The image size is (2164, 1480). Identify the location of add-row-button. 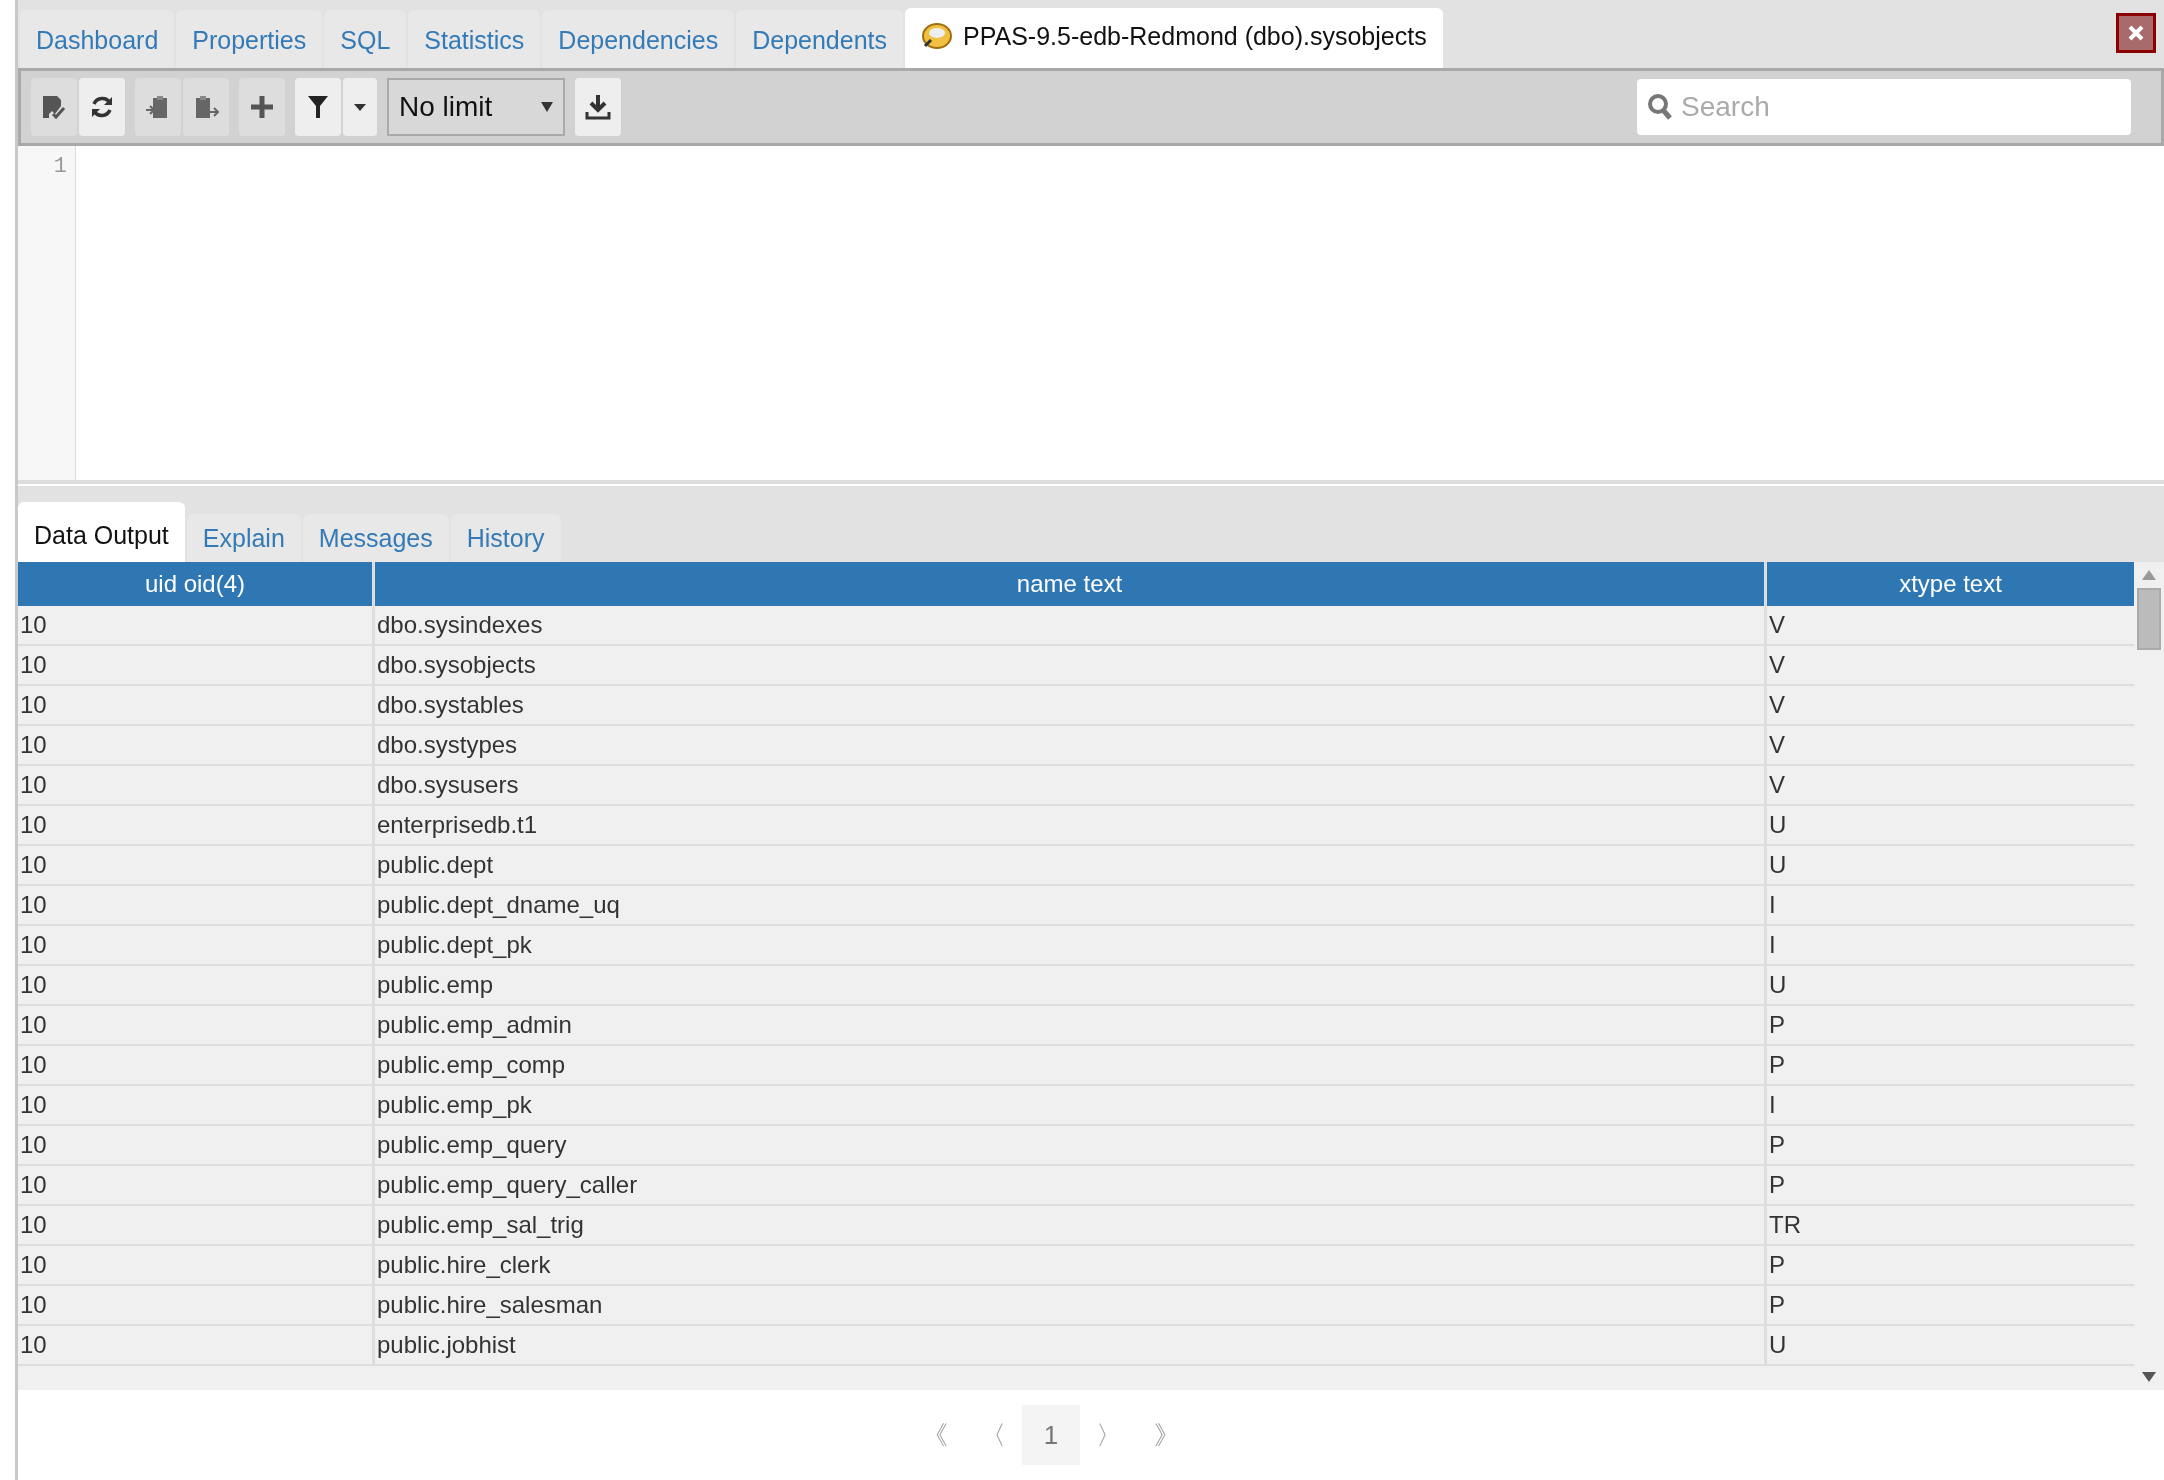
(262, 107).